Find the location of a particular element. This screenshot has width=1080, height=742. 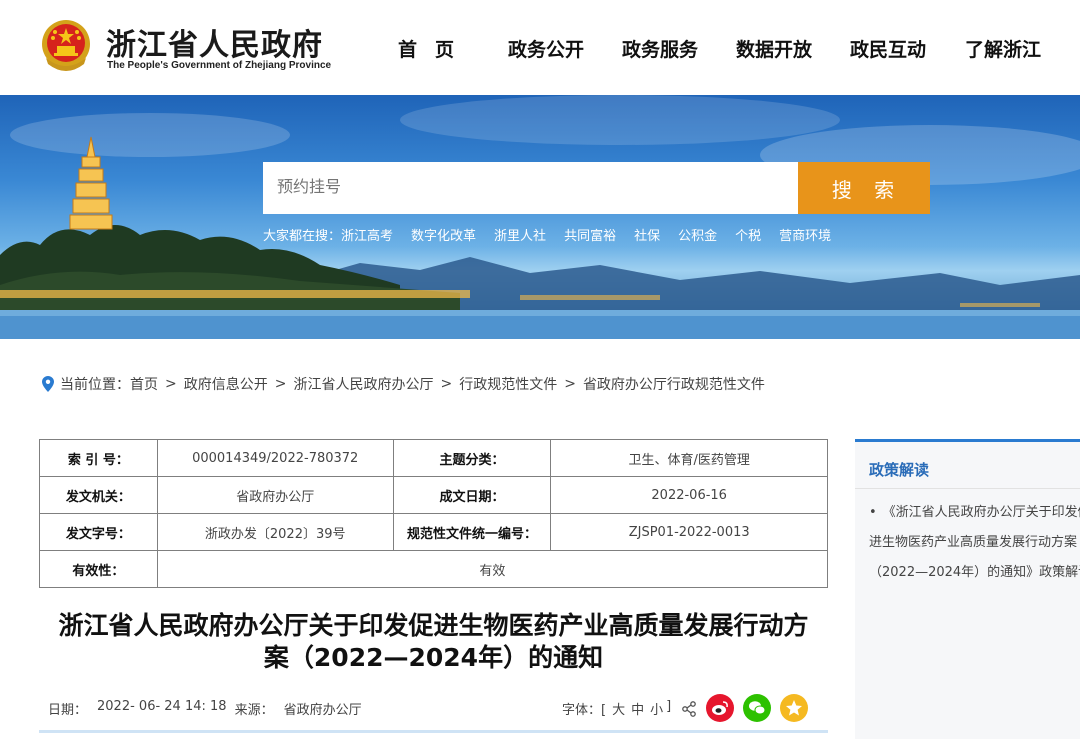

font-bracket: ] is located at coordinates (669, 706).